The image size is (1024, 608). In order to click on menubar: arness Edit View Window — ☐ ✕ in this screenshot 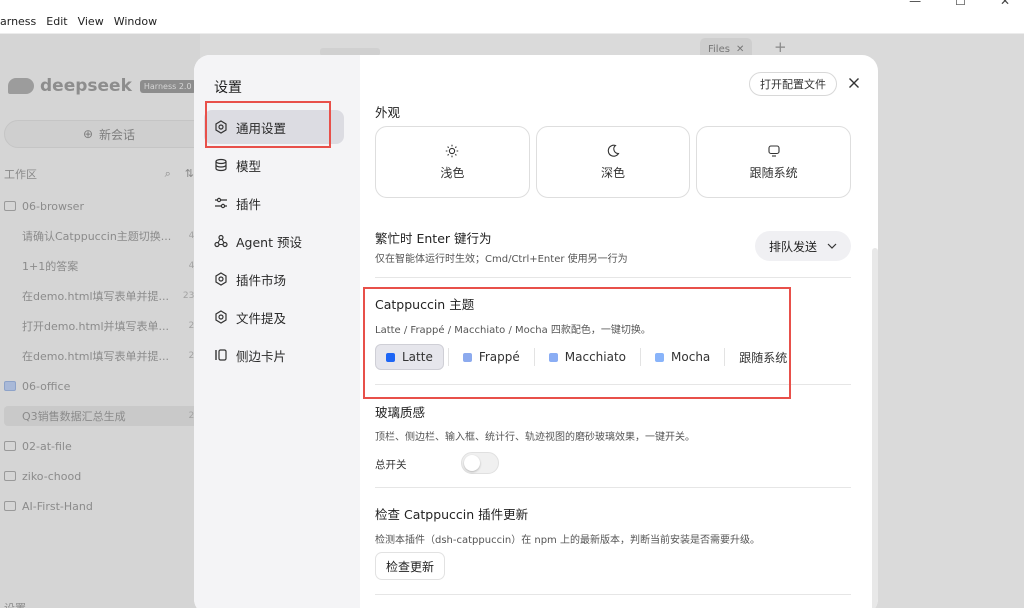, I will do `click(512, 17)`.